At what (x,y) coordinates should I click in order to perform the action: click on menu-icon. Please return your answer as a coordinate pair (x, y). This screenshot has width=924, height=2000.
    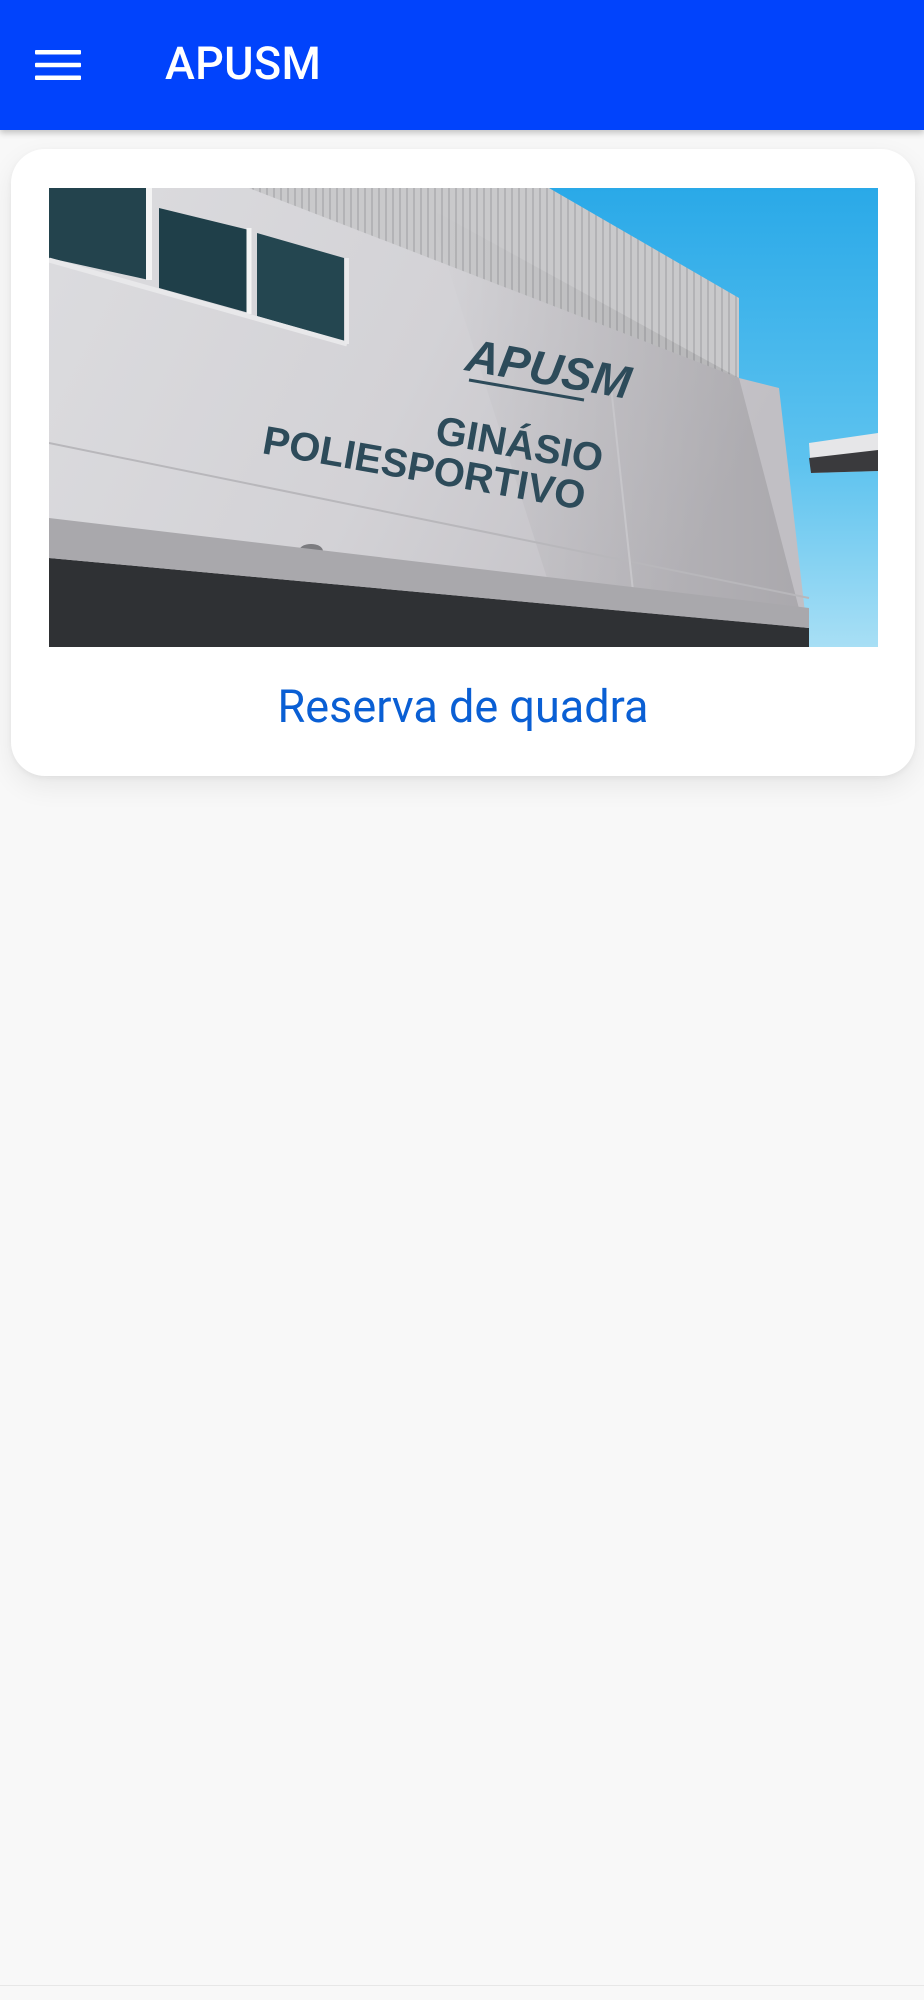
    Looking at the image, I should click on (58, 65).